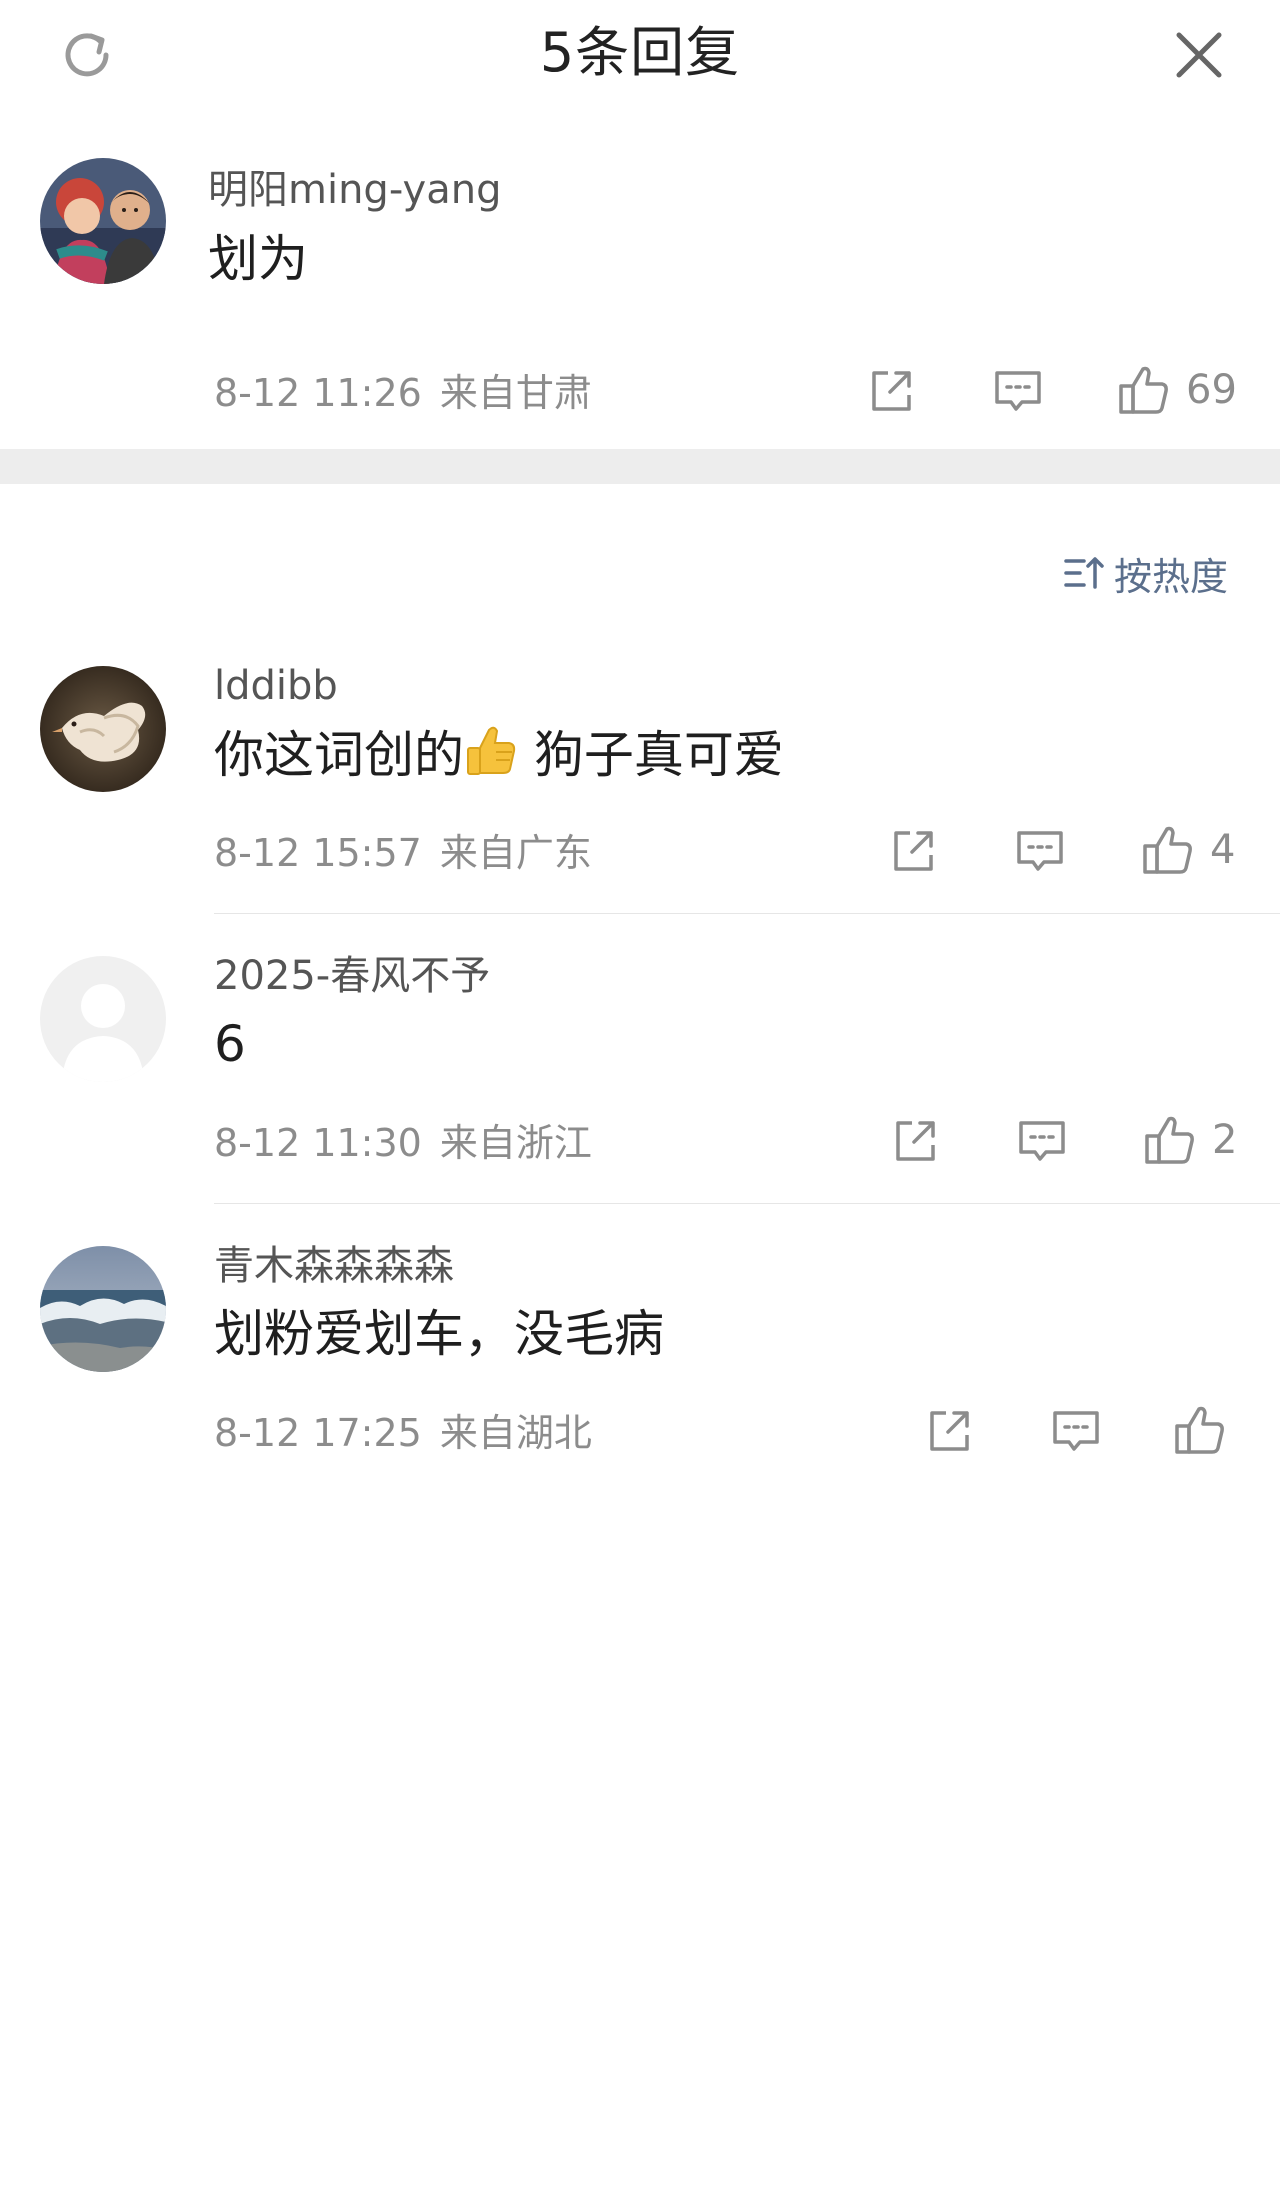 This screenshot has width=1280, height=2190. I want to click on list-item: 青木森森森森 划粉爱划车，没毛病 8-12 17:25 来自湖北, so click(640, 1367).